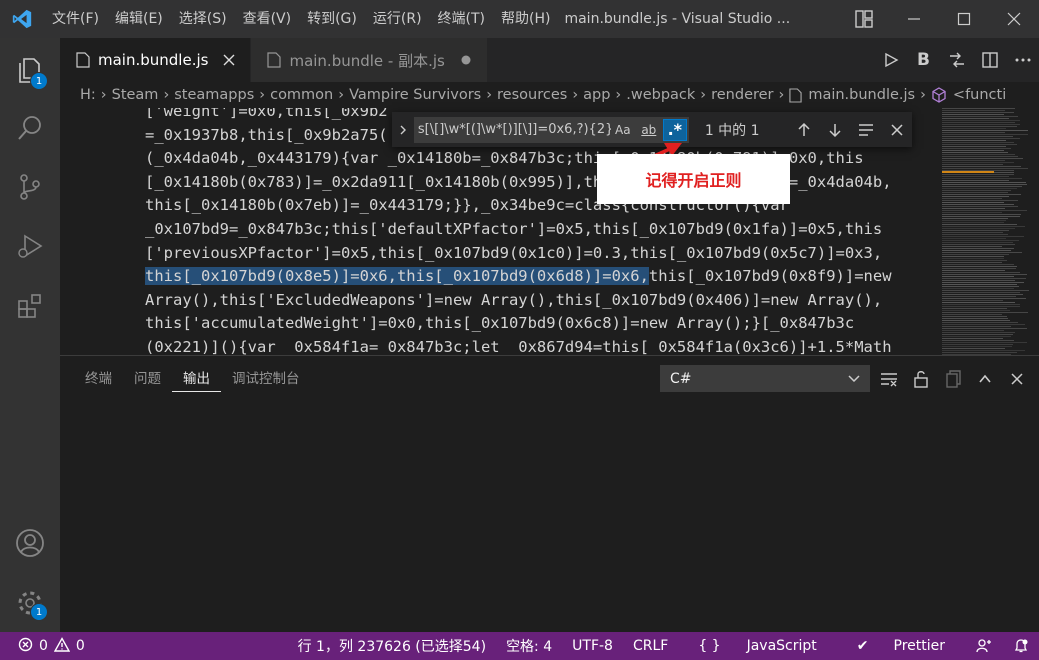 The width and height of the screenshot is (1039, 660). What do you see at coordinates (39, 612) in the screenshot?
I see `settings-badge: 1` at bounding box center [39, 612].